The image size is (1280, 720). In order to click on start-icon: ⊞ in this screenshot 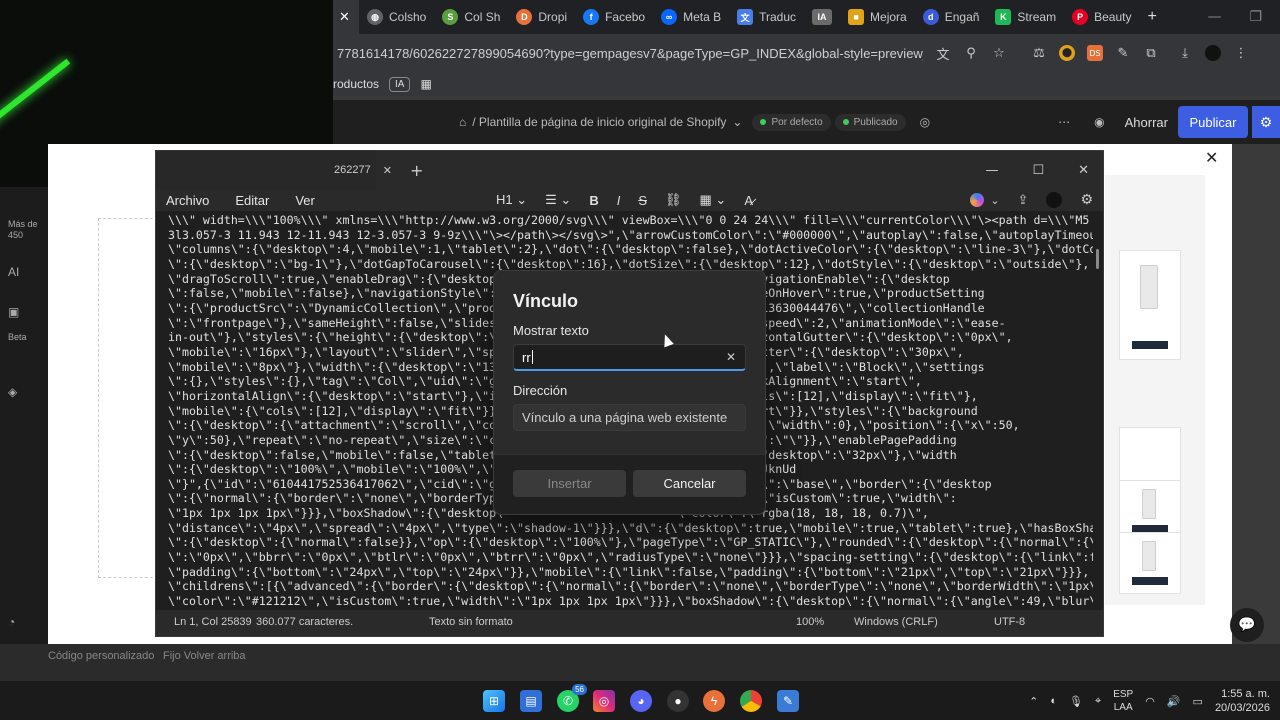, I will do `click(494, 701)`.